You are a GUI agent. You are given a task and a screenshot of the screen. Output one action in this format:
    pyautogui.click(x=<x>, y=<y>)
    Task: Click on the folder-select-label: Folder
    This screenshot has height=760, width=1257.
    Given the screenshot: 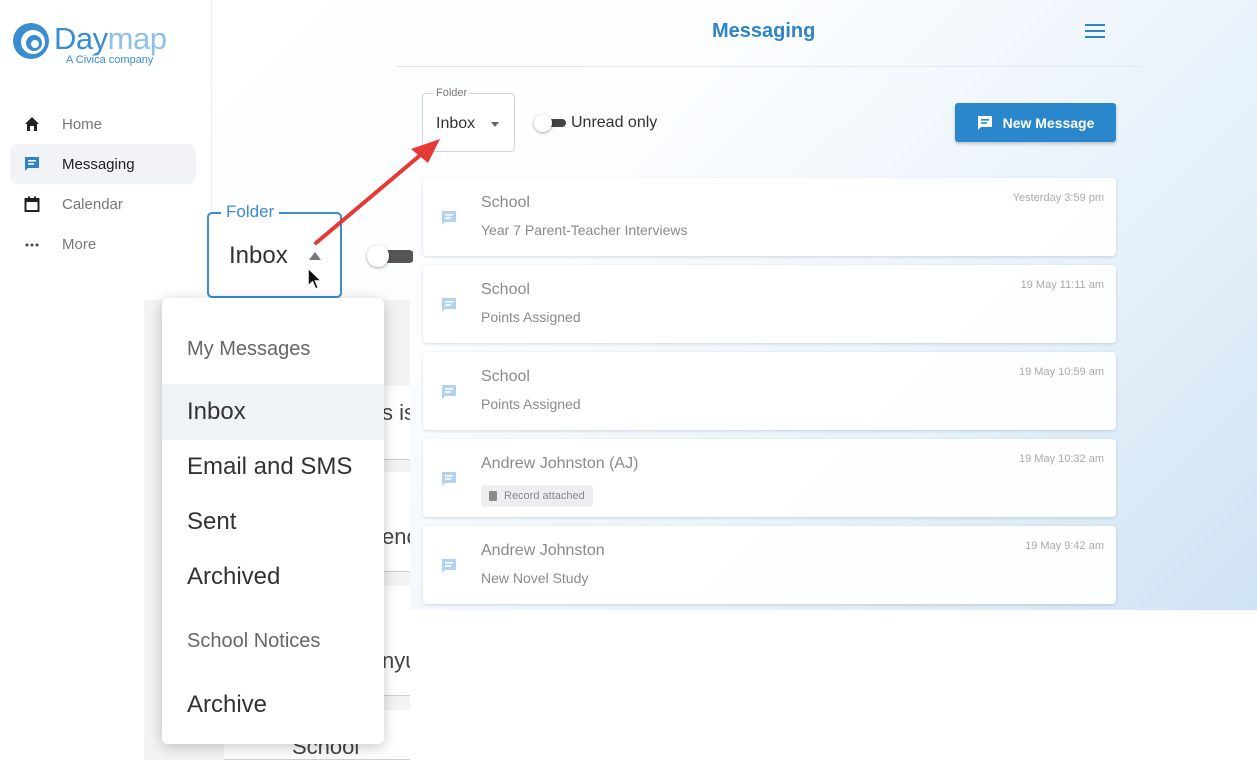 What is the action you would take?
    pyautogui.click(x=452, y=93)
    